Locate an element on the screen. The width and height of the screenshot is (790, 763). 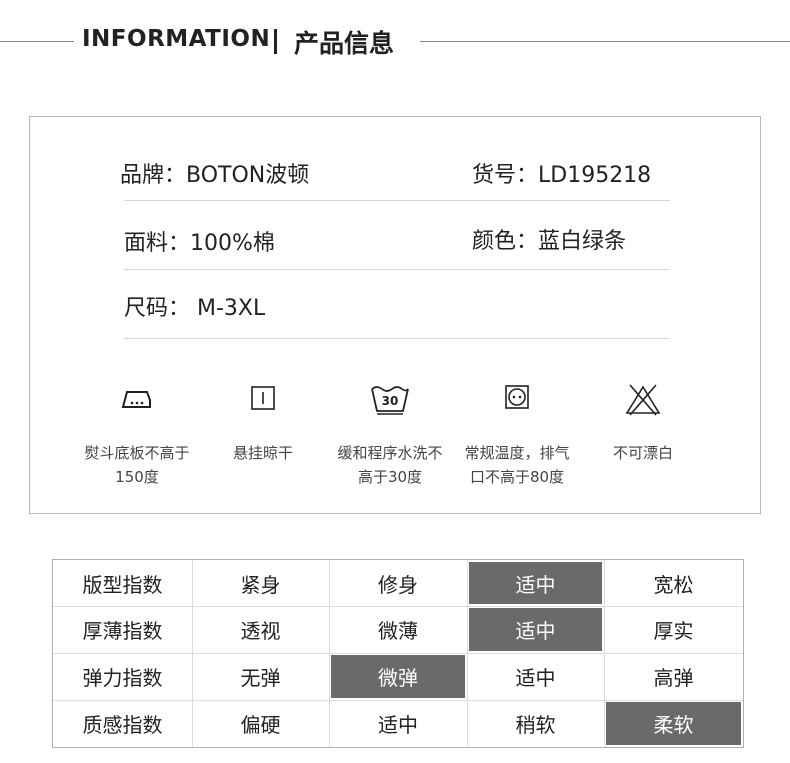
index-option: 透视 is located at coordinates (260, 631).